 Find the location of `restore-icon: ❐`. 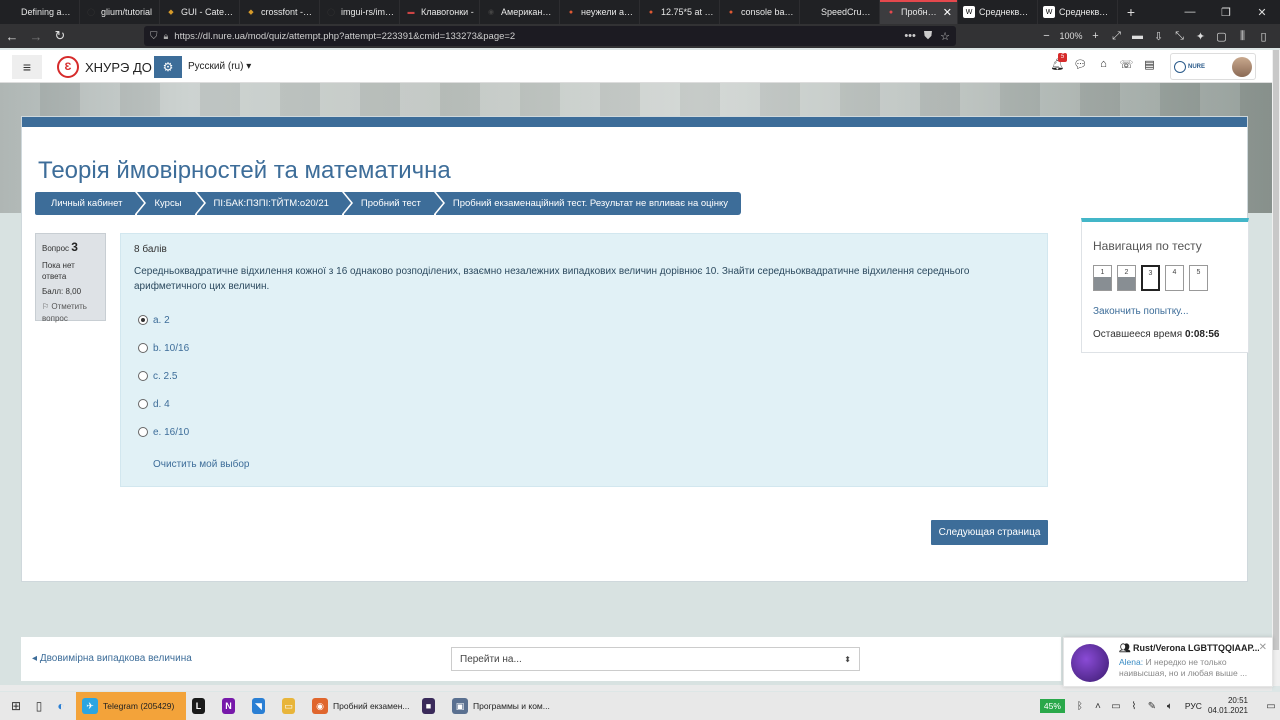

restore-icon: ❐ is located at coordinates (1226, 12).